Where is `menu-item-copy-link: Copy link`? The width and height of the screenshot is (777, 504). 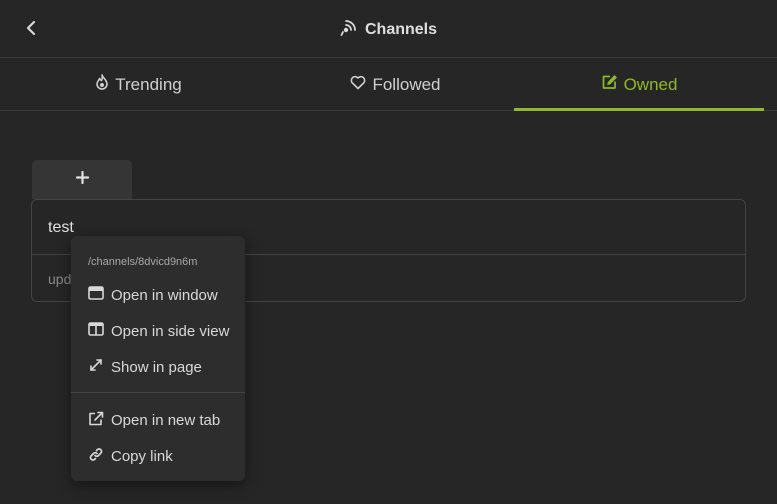
menu-item-copy-link: Copy link is located at coordinates (130, 456).